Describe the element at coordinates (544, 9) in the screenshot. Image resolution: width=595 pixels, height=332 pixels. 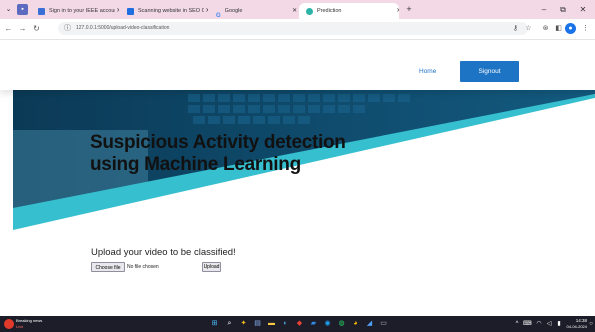
I see `minimize-icon: –` at that location.